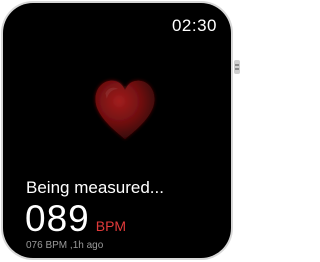 The height and width of the screenshot is (262, 320). What do you see at coordinates (111, 226) in the screenshot?
I see `heart-rate-unit: BPM` at bounding box center [111, 226].